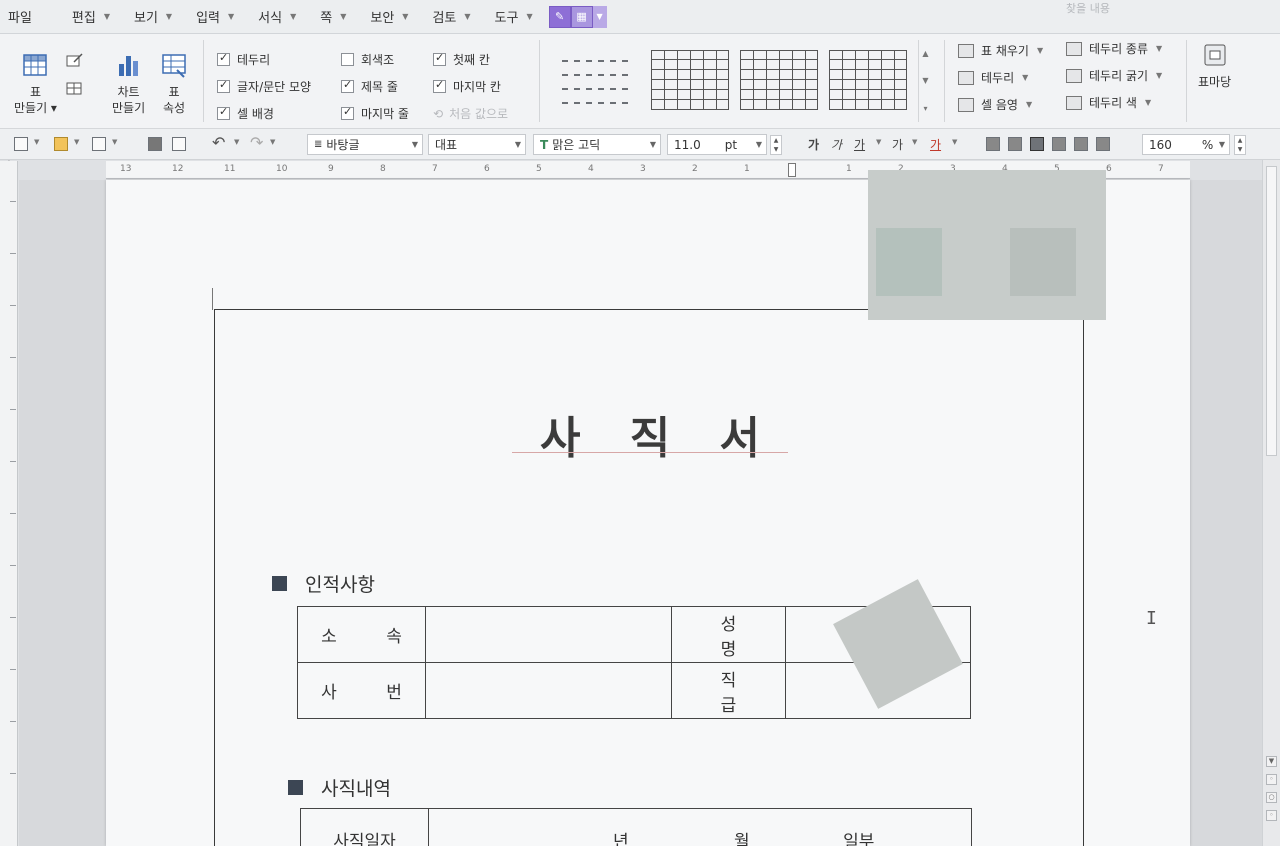 The height and width of the screenshot is (846, 1280). I want to click on zoom-stepper: ▲ ▼, so click(1240, 145).